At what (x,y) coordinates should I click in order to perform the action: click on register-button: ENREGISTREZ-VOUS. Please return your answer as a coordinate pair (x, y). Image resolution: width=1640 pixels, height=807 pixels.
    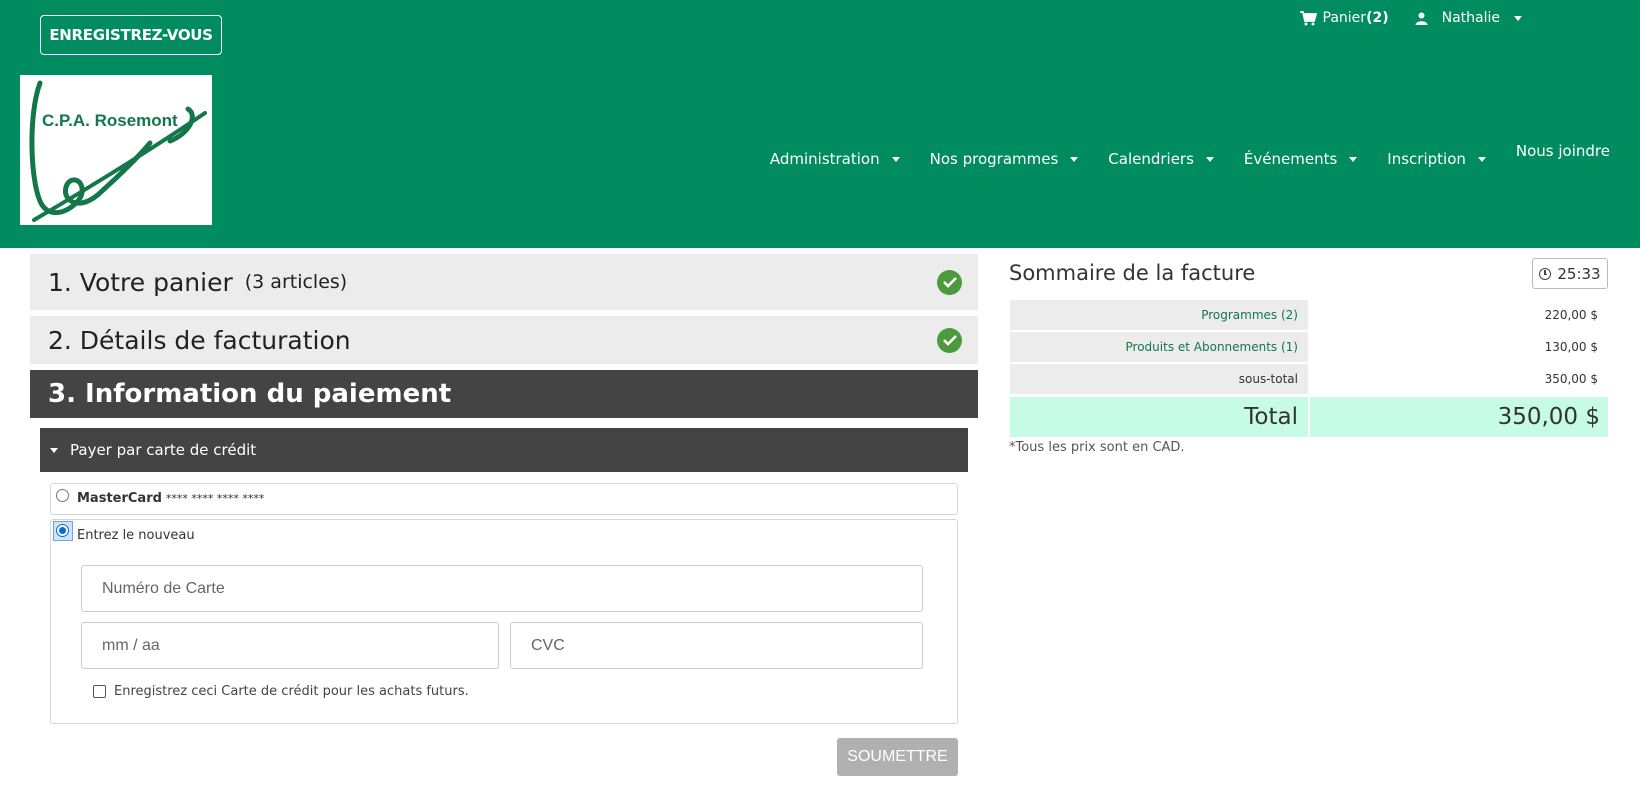
    Looking at the image, I should click on (131, 35).